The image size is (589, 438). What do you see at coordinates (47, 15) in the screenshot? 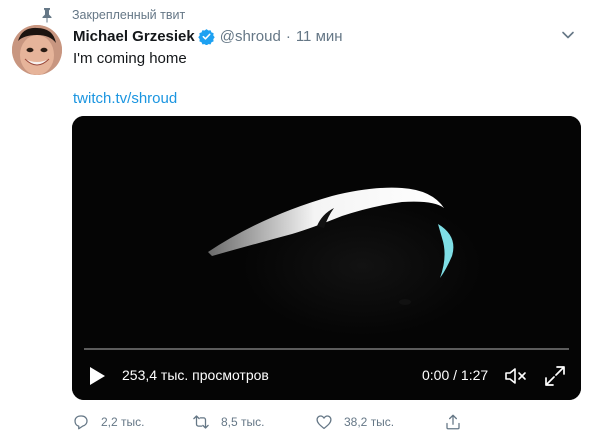
I see `pin-icon` at bounding box center [47, 15].